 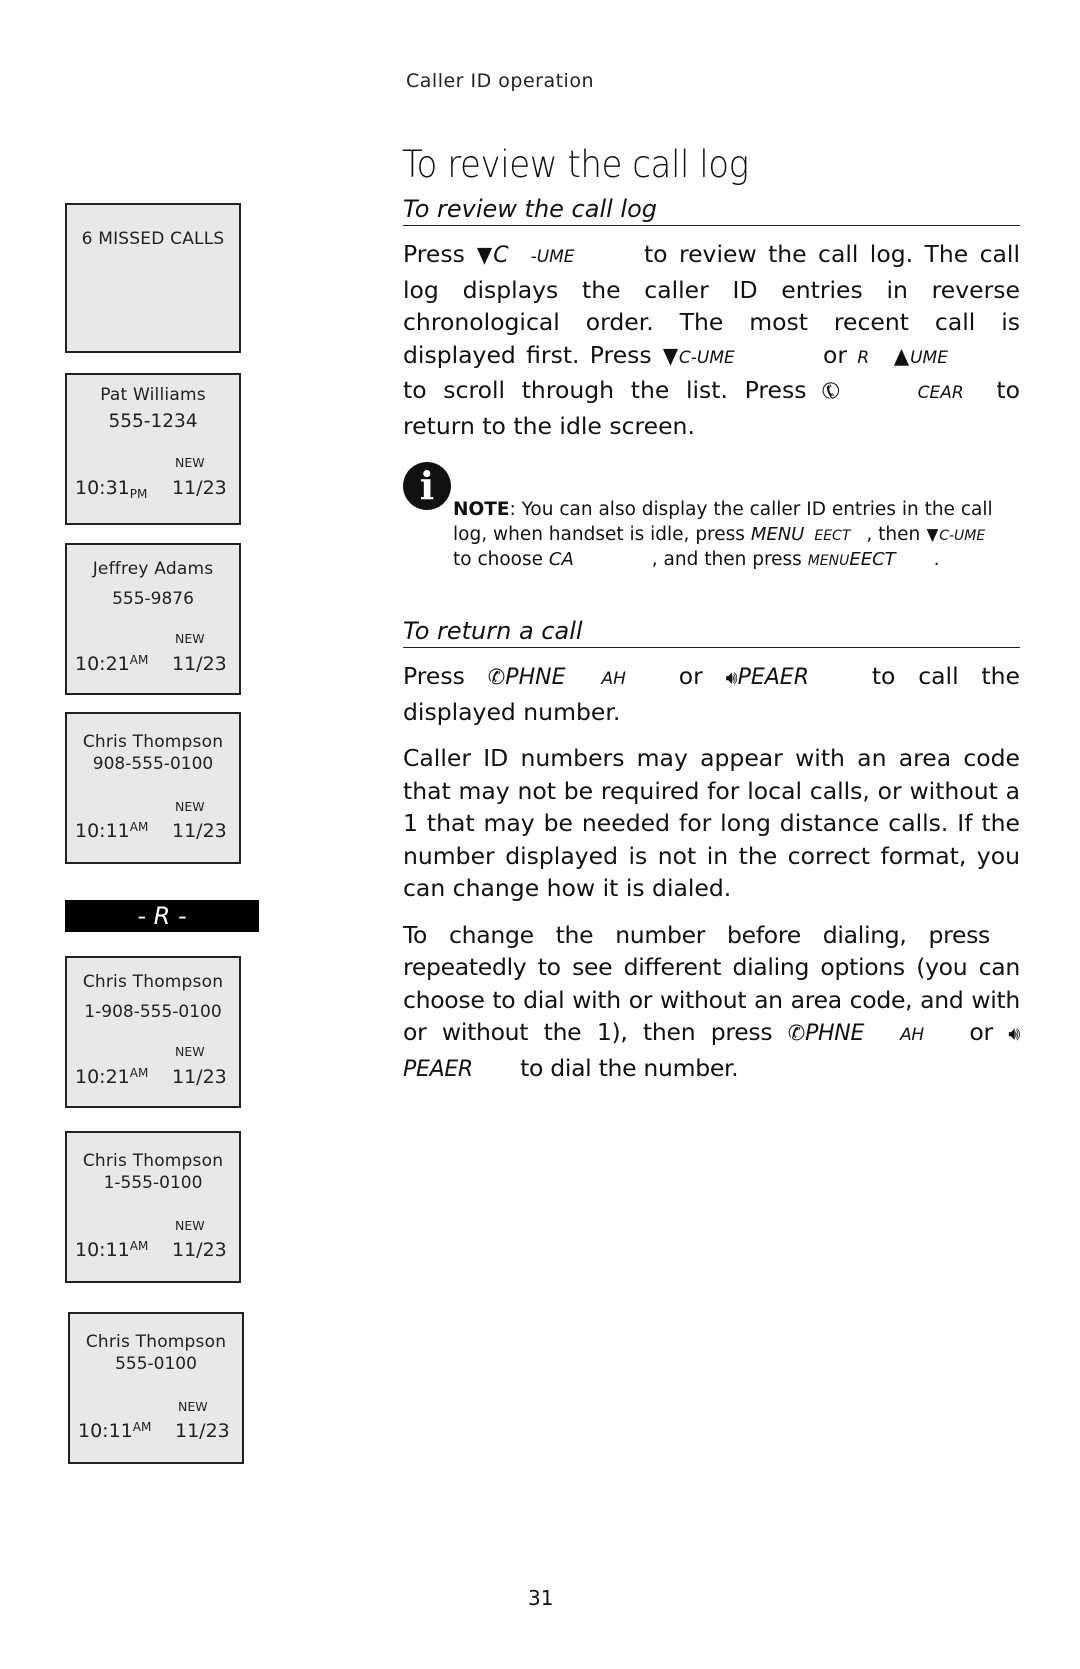 What do you see at coordinates (541, 1598) in the screenshot?
I see `page-number: 31` at bounding box center [541, 1598].